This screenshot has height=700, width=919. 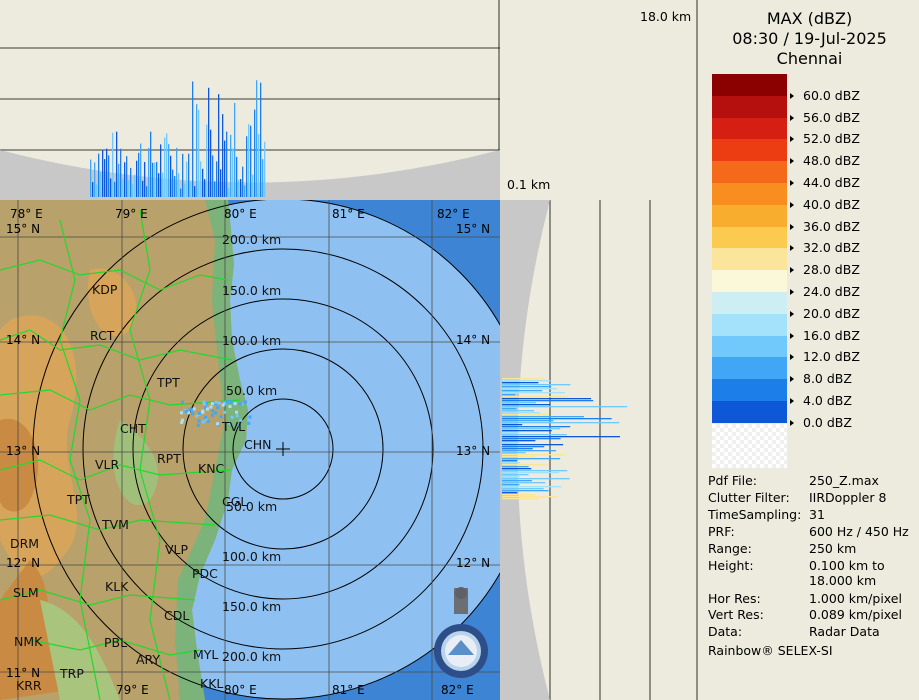 I want to click on lon-label-79: 79° E, so click(x=131, y=214).